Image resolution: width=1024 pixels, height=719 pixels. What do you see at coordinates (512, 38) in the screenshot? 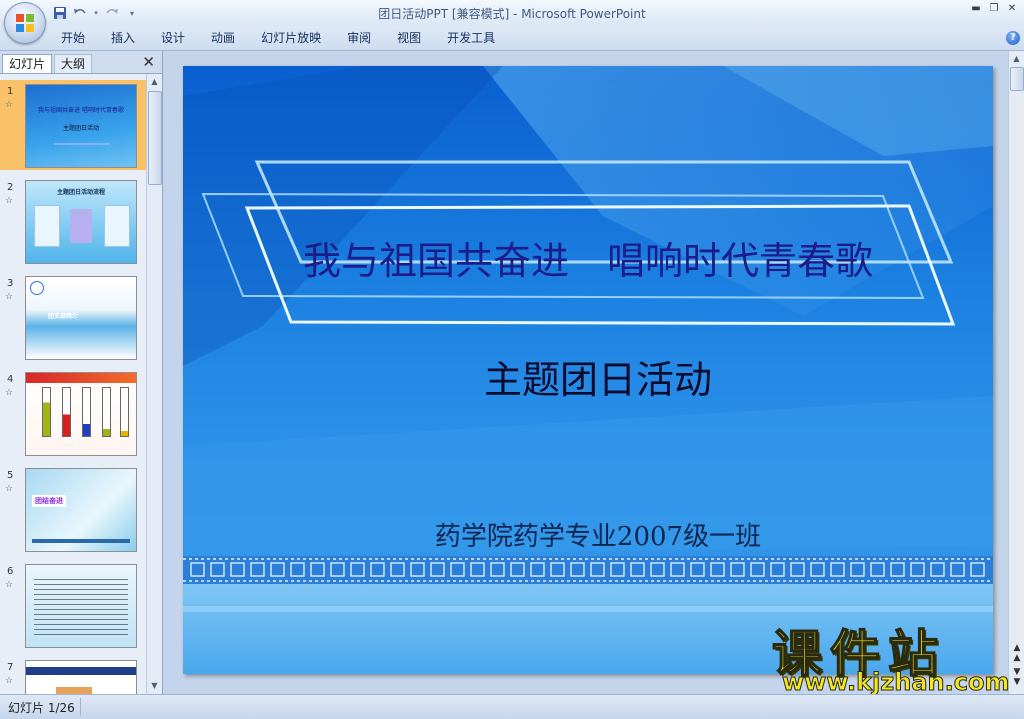
I see `ribbon-tab-bar: 开始 插入 设计 动画 幻灯片放映 审阅 视图 开发工具 ?` at bounding box center [512, 38].